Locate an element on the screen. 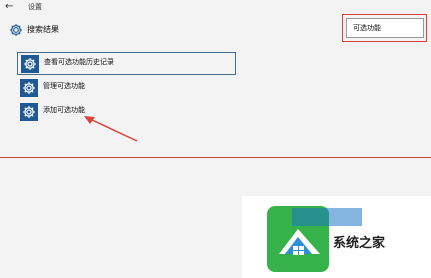  watermark: 系统之家 is located at coordinates (336, 237).